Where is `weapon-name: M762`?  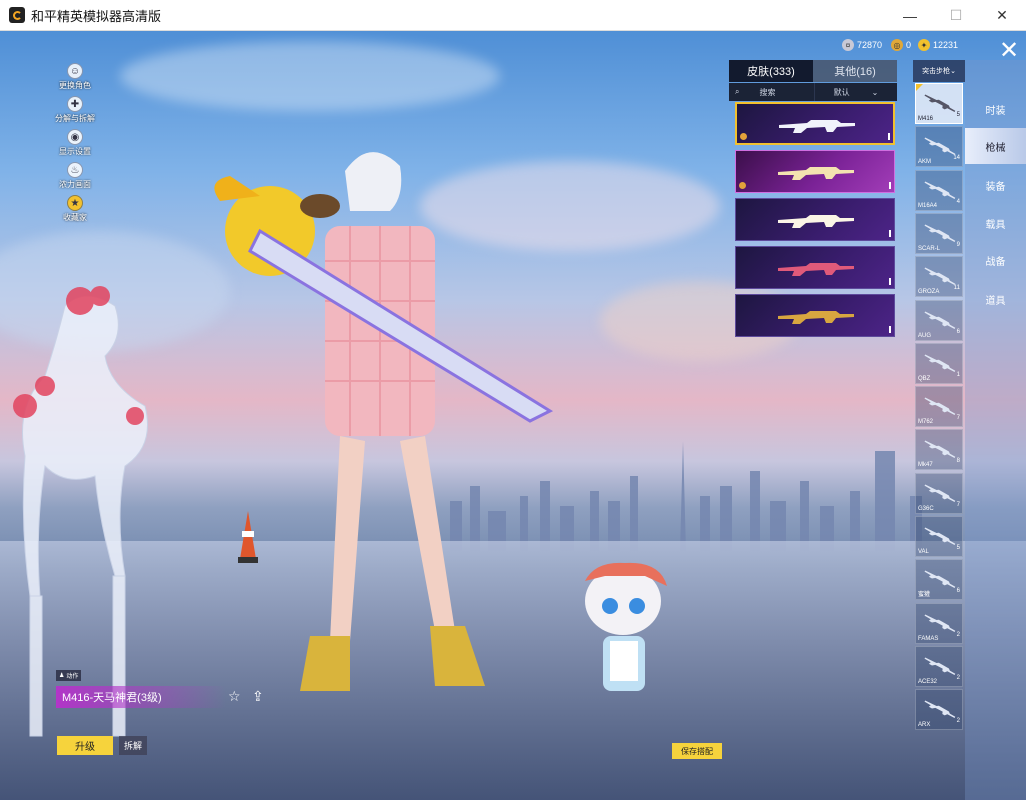 weapon-name: M762 is located at coordinates (926, 422).